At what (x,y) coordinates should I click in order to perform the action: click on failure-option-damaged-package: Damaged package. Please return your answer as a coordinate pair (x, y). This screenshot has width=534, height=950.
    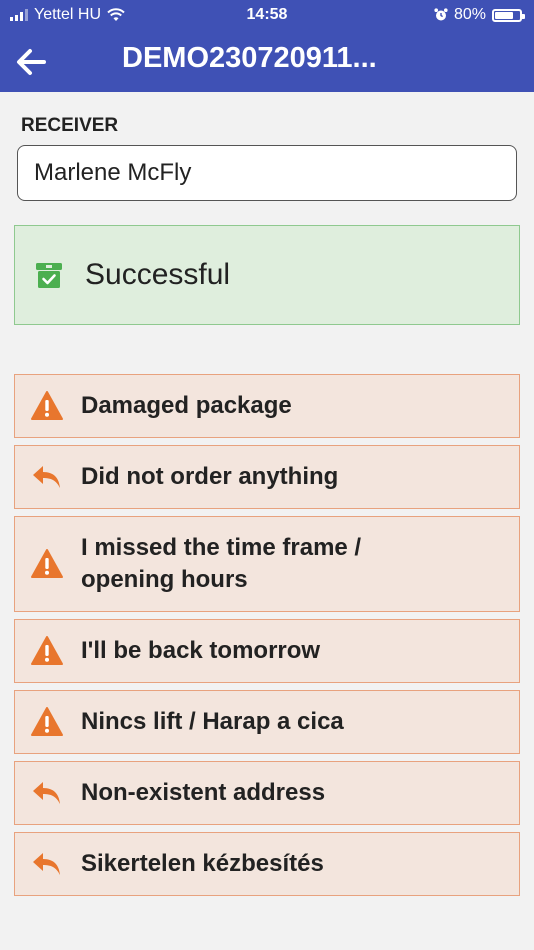
    Looking at the image, I should click on (267, 406).